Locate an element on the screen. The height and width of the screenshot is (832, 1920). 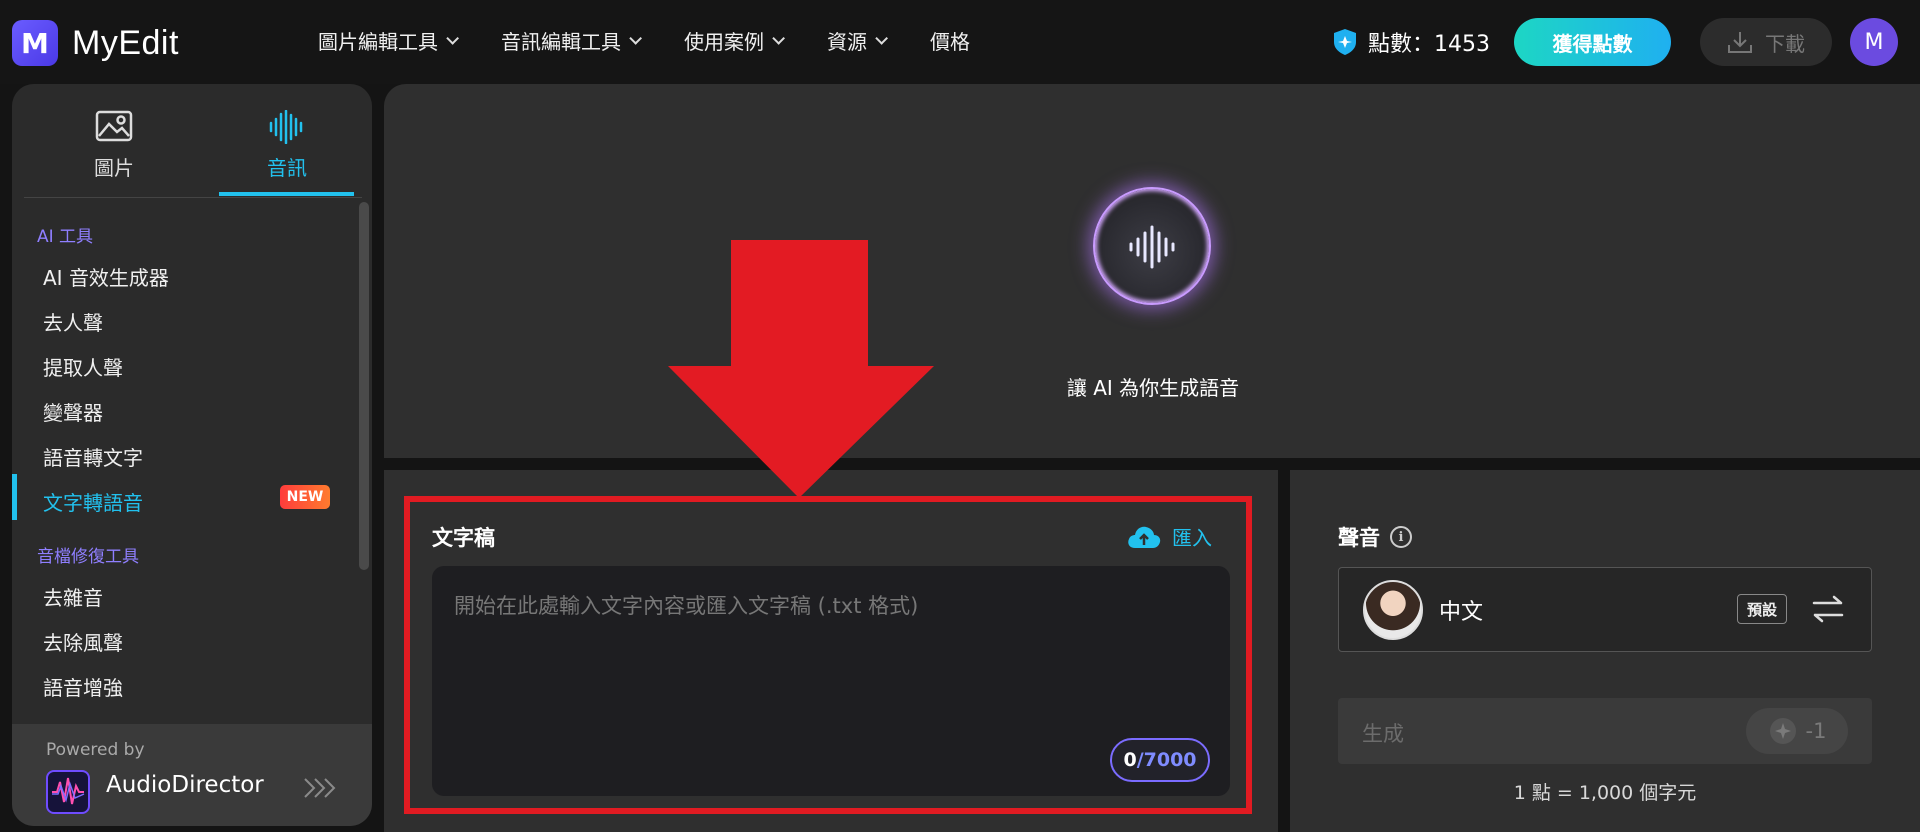
logo-letter: M is located at coordinates (35, 43).